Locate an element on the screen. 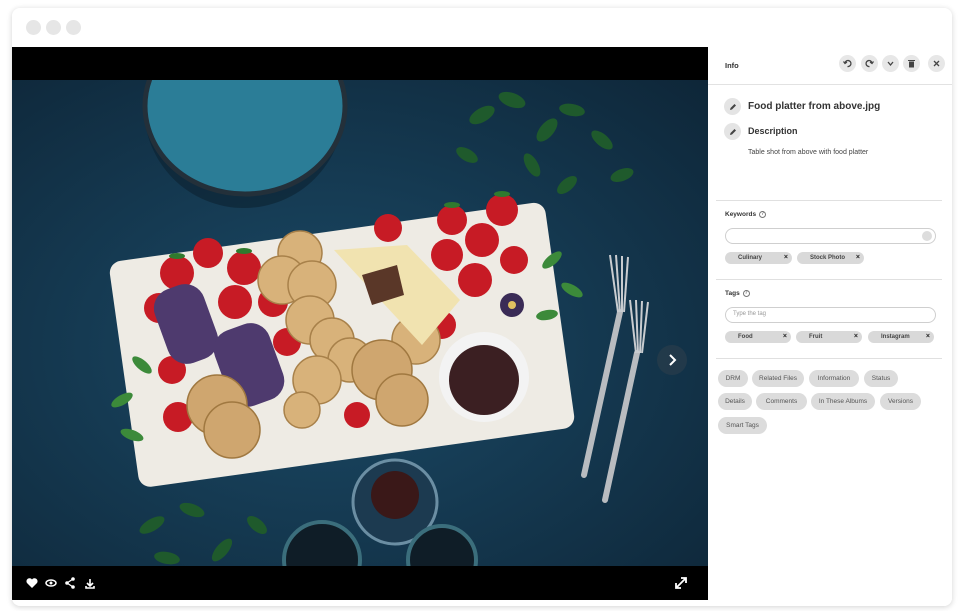 The width and height of the screenshot is (960, 611). next-image-button is located at coordinates (672, 360).